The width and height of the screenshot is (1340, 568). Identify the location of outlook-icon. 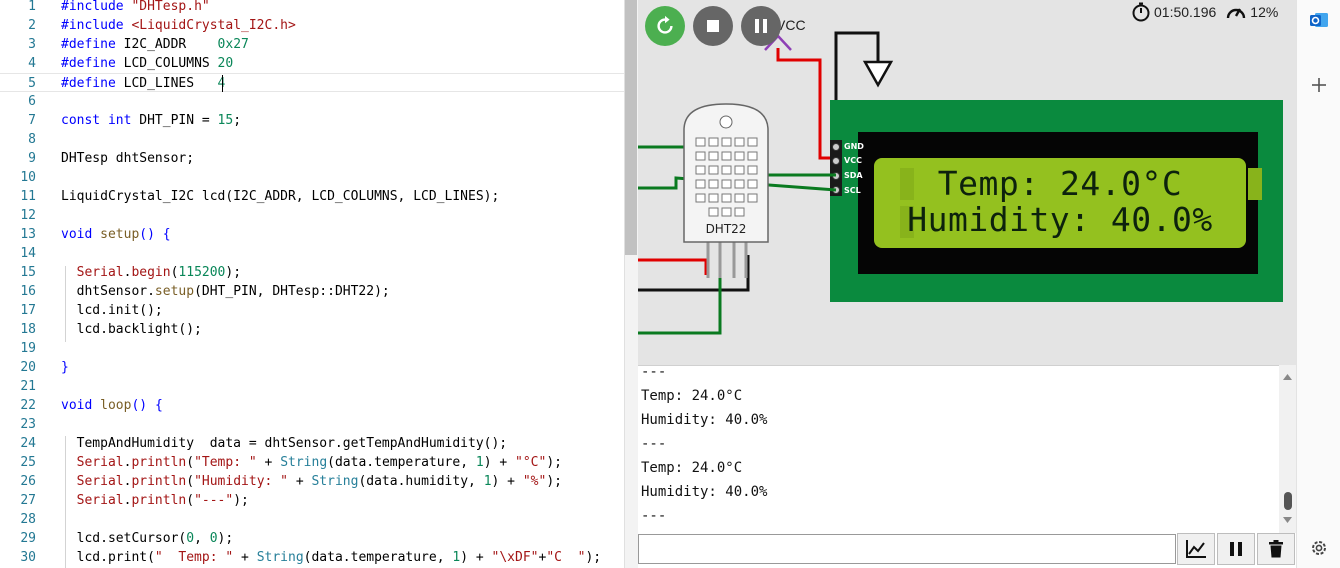
(1319, 20).